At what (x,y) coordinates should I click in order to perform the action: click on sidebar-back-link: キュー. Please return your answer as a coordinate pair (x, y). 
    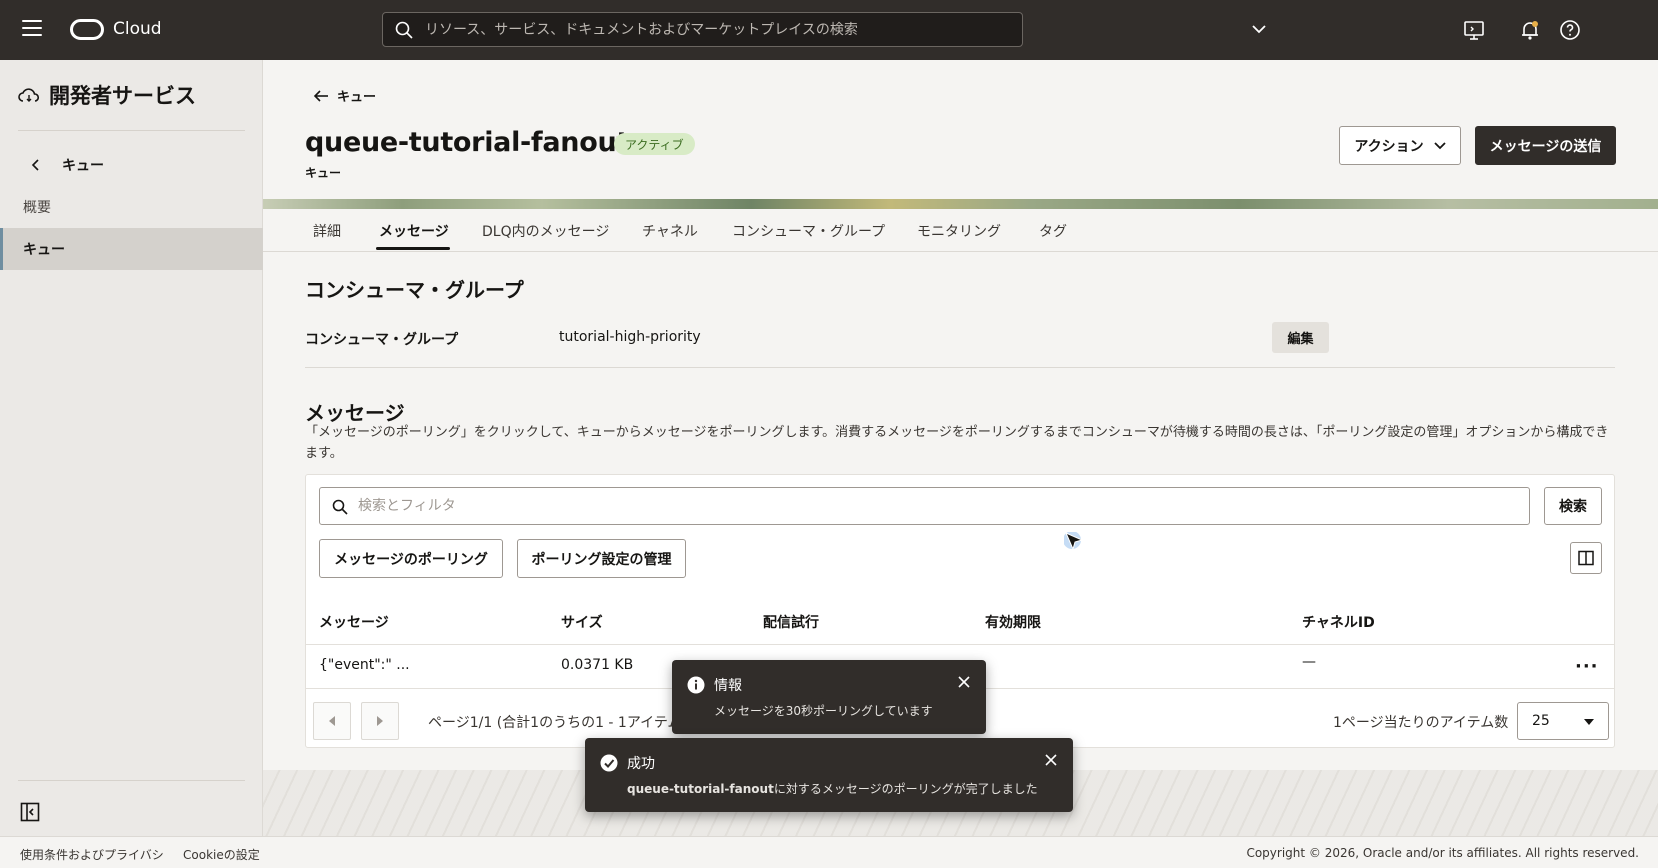
    Looking at the image, I should click on (67, 165).